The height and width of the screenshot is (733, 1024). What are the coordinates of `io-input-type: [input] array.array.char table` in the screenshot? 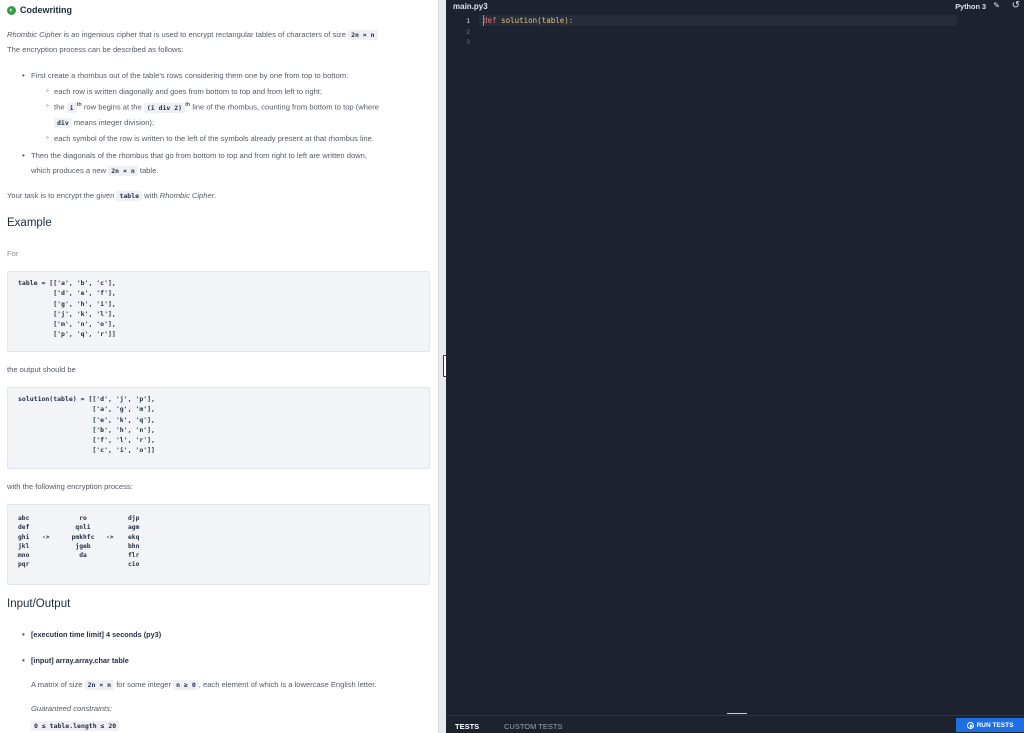 It's located at (75, 660).